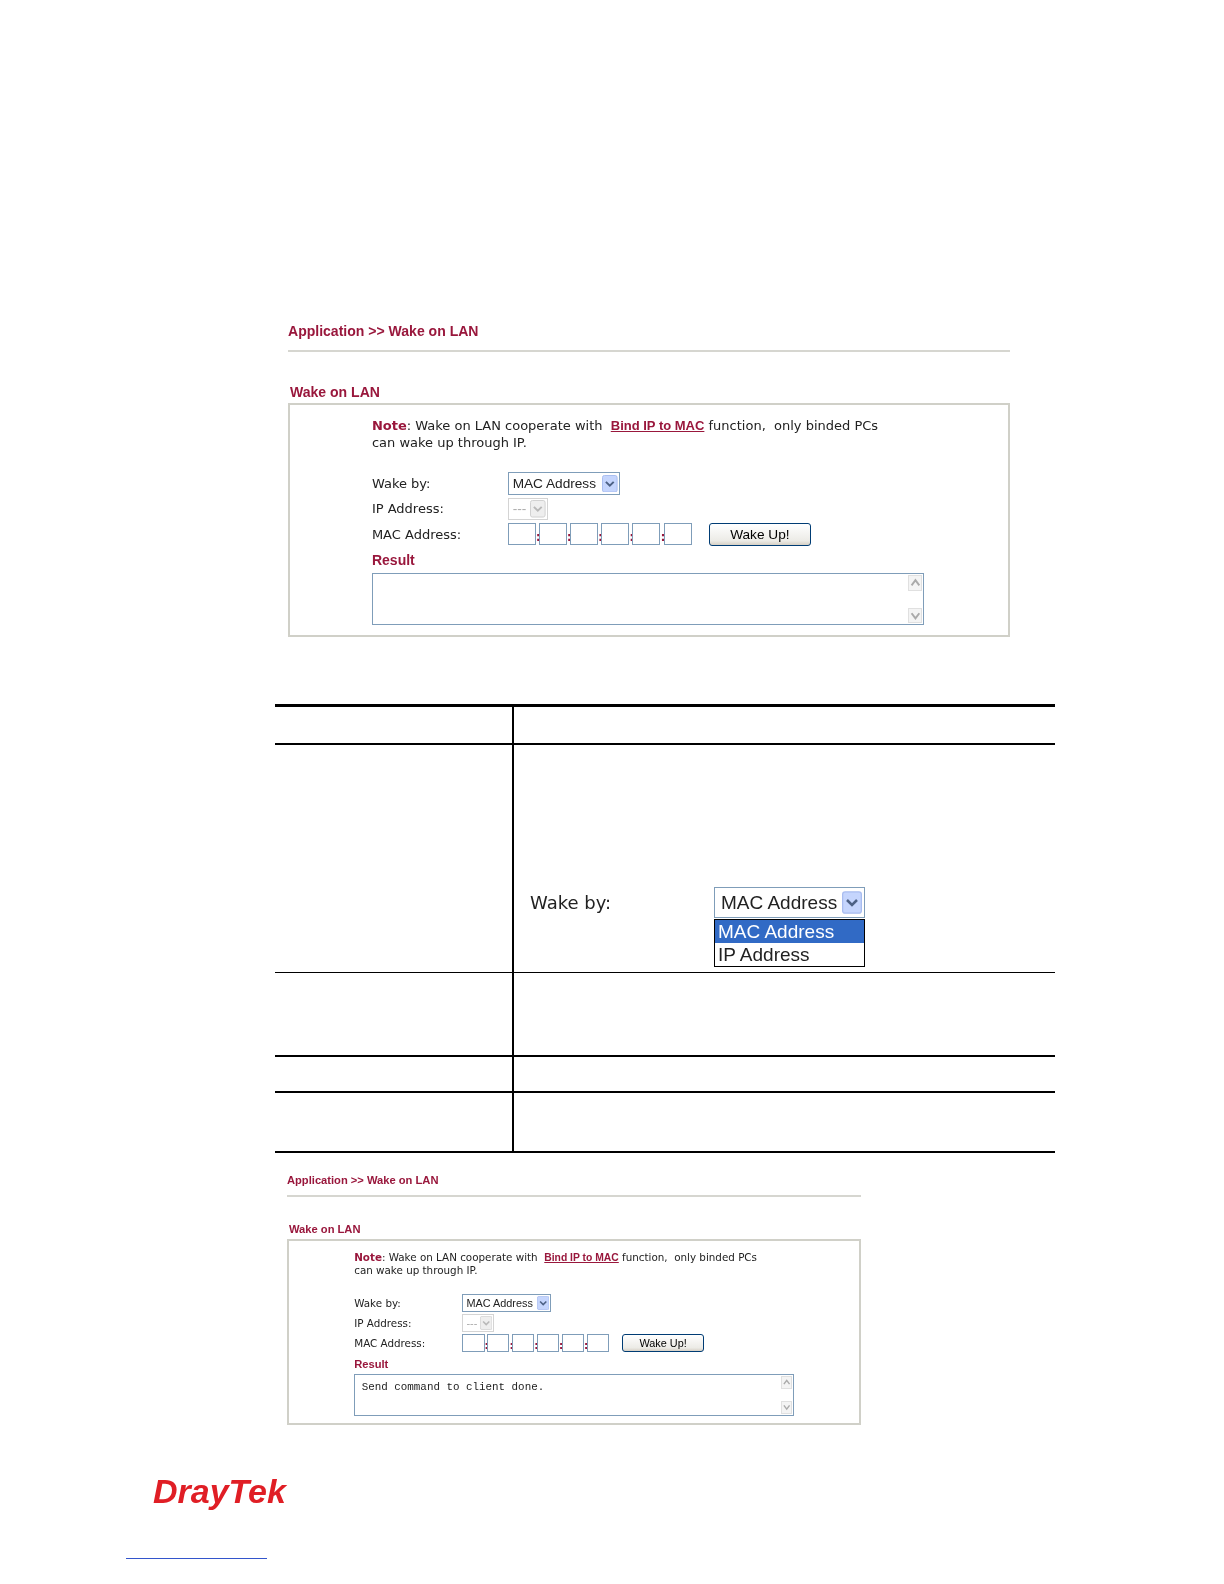 The width and height of the screenshot is (1224, 1584). I want to click on brand-logo: DrayTek, so click(219, 1490).